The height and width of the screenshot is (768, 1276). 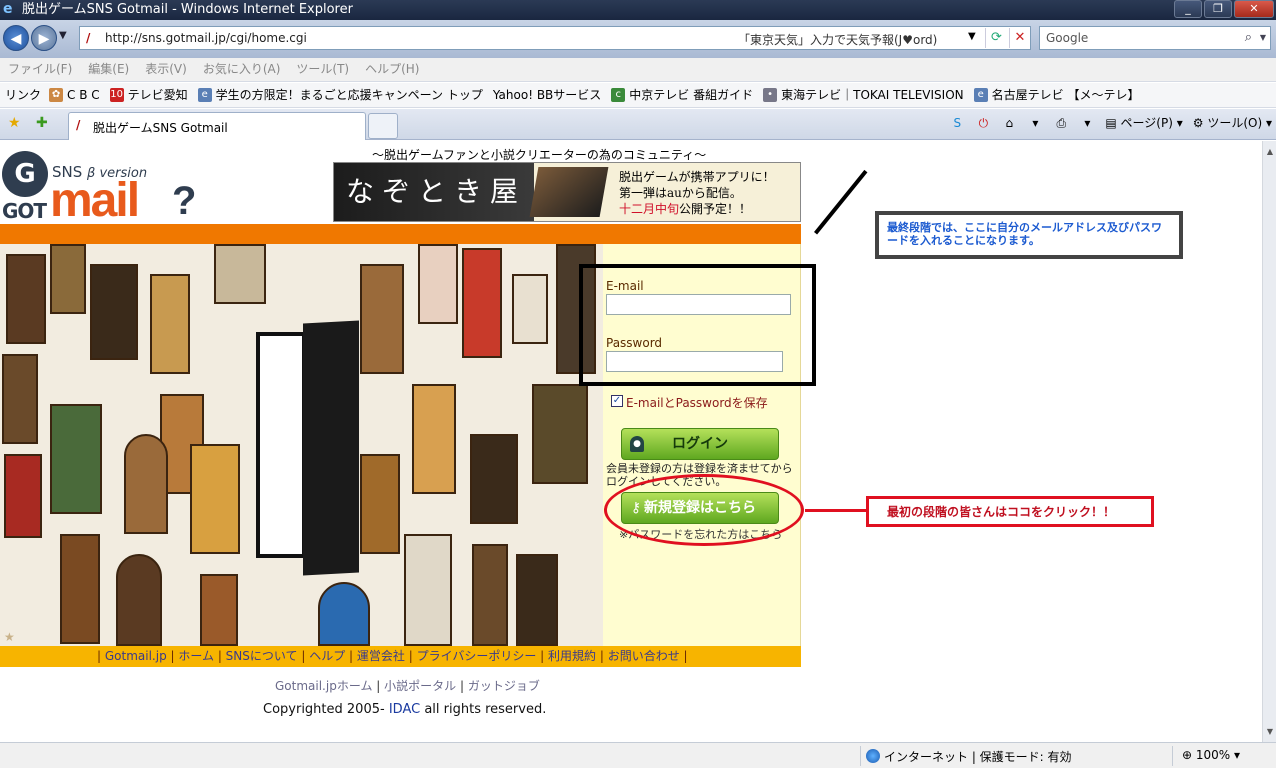 I want to click on link-label: 学生の方限定！まるごと応援キャンペーン トップ, so click(x=349, y=95).